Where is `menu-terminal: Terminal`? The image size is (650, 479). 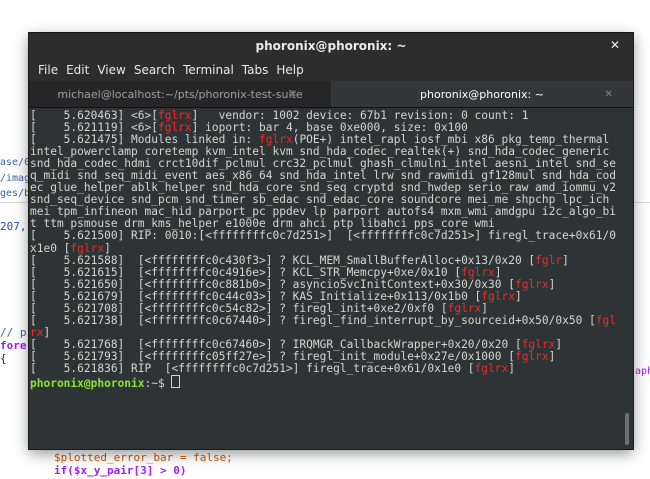 menu-terminal: Terminal is located at coordinates (208, 70).